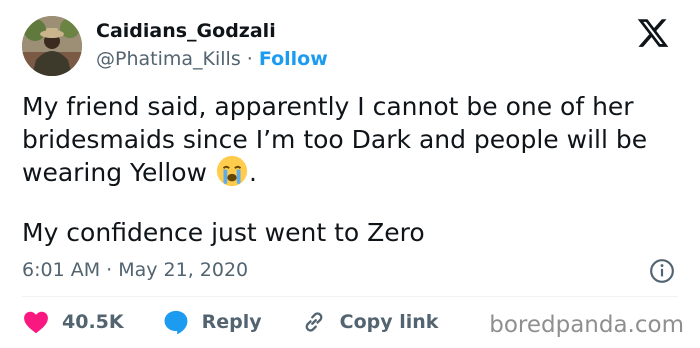 This screenshot has height=348, width=700. I want to click on tweet-timestamp: 6:01 AM · May 21, 2020, so click(135, 270).